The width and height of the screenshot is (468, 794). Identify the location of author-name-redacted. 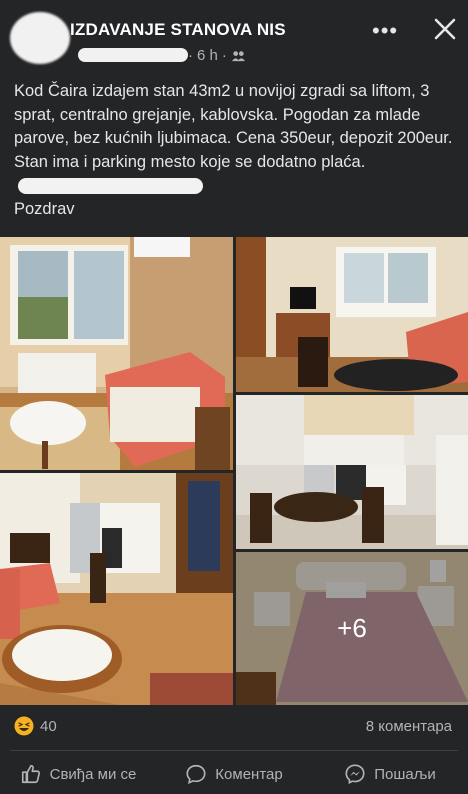
(133, 55).